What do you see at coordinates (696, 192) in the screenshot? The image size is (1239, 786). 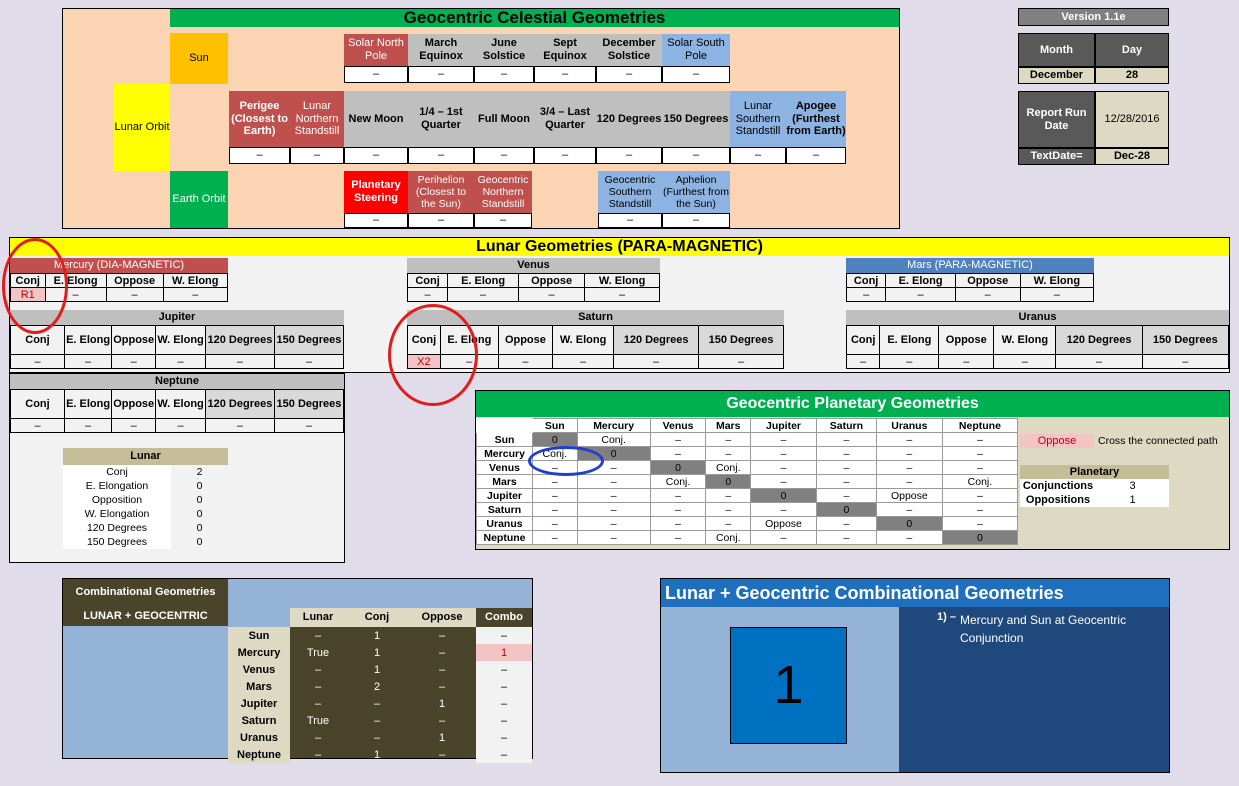 I see `aphelion: Aphelion (Furthest from the Sun)` at bounding box center [696, 192].